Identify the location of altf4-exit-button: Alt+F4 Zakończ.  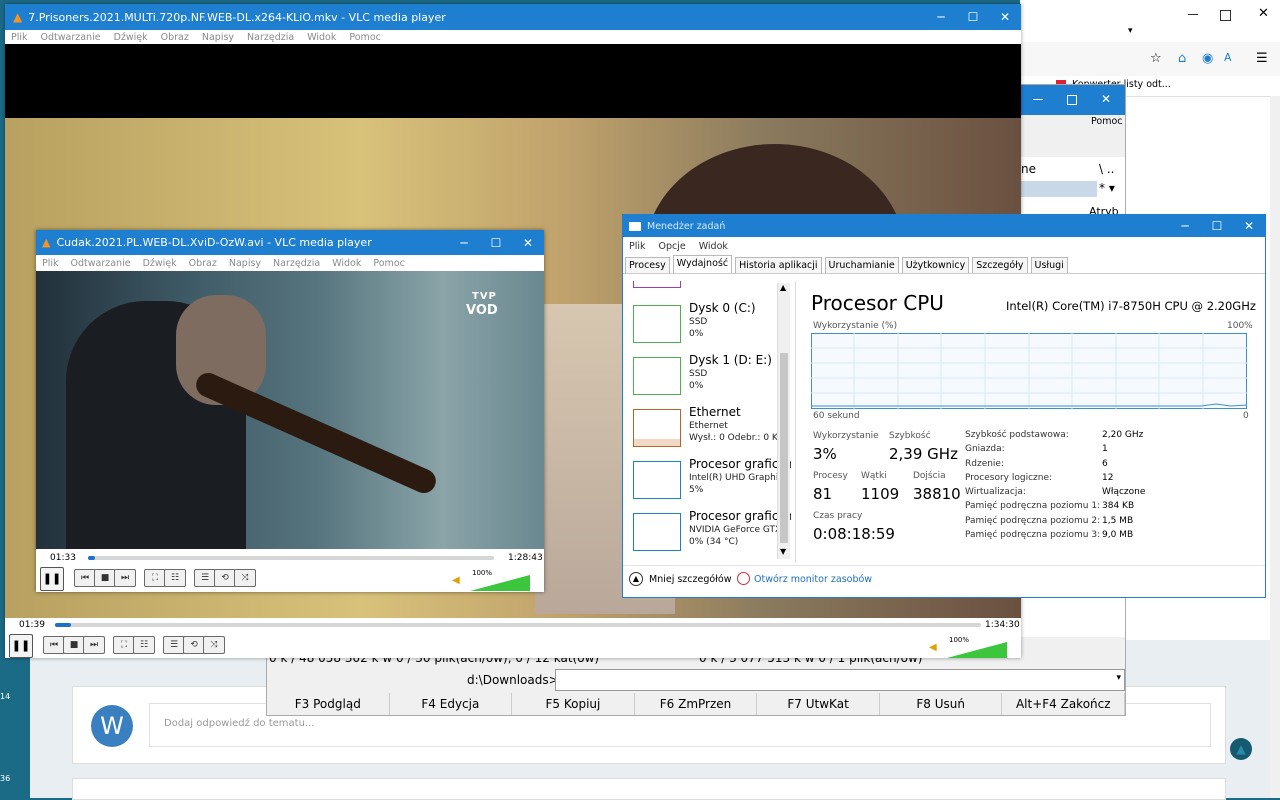
(1064, 704).